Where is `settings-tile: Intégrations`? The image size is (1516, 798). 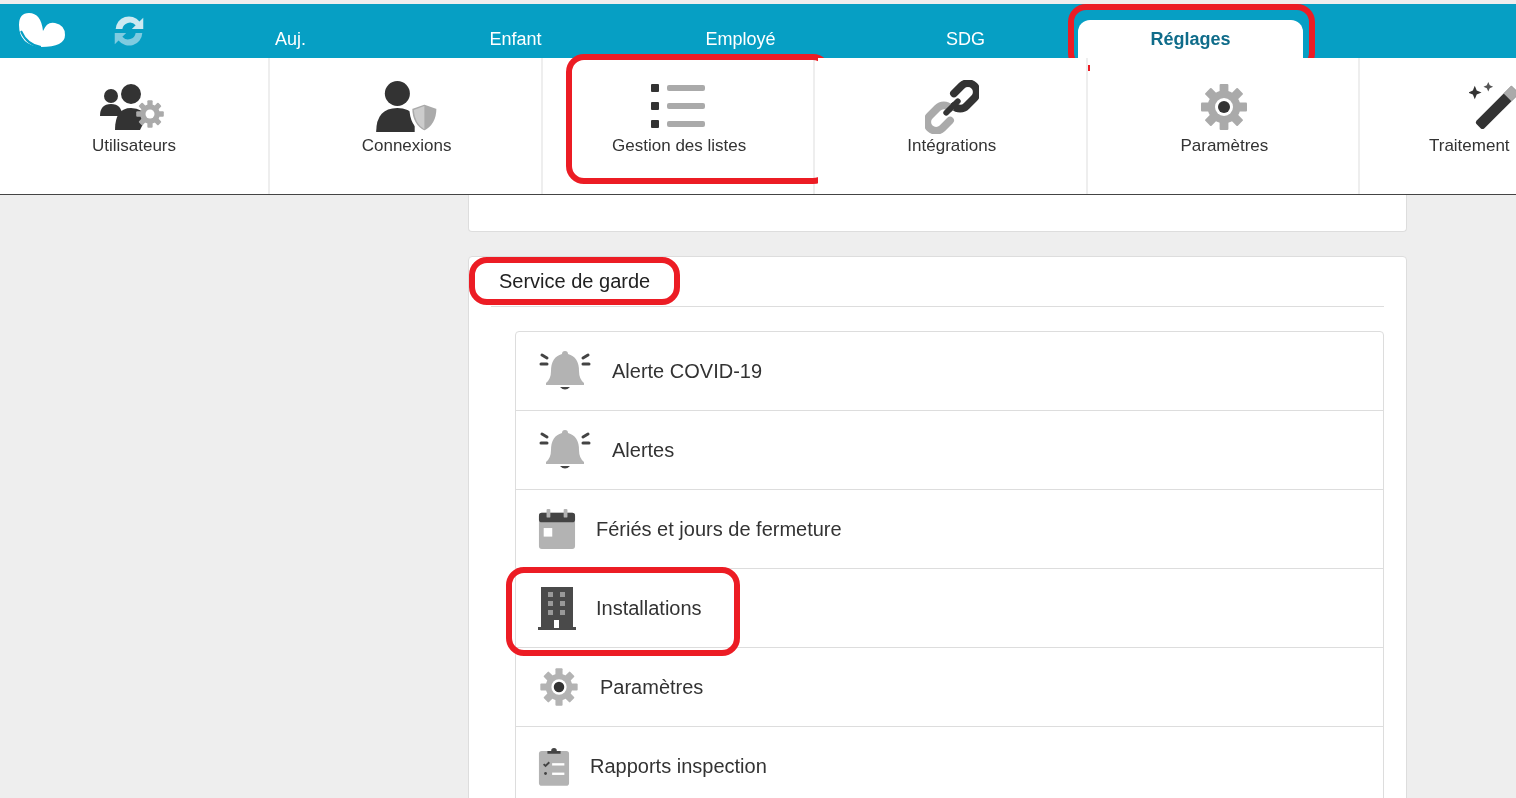 settings-tile: Intégrations is located at coordinates (952, 126).